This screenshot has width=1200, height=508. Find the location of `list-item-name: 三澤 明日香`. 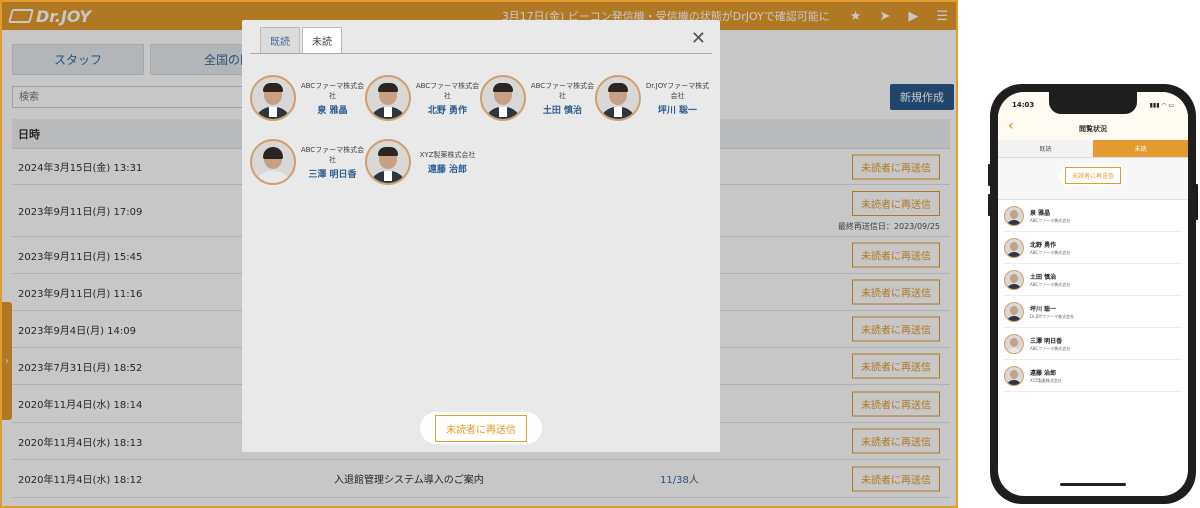

list-item-name: 三澤 明日香 is located at coordinates (1046, 341).